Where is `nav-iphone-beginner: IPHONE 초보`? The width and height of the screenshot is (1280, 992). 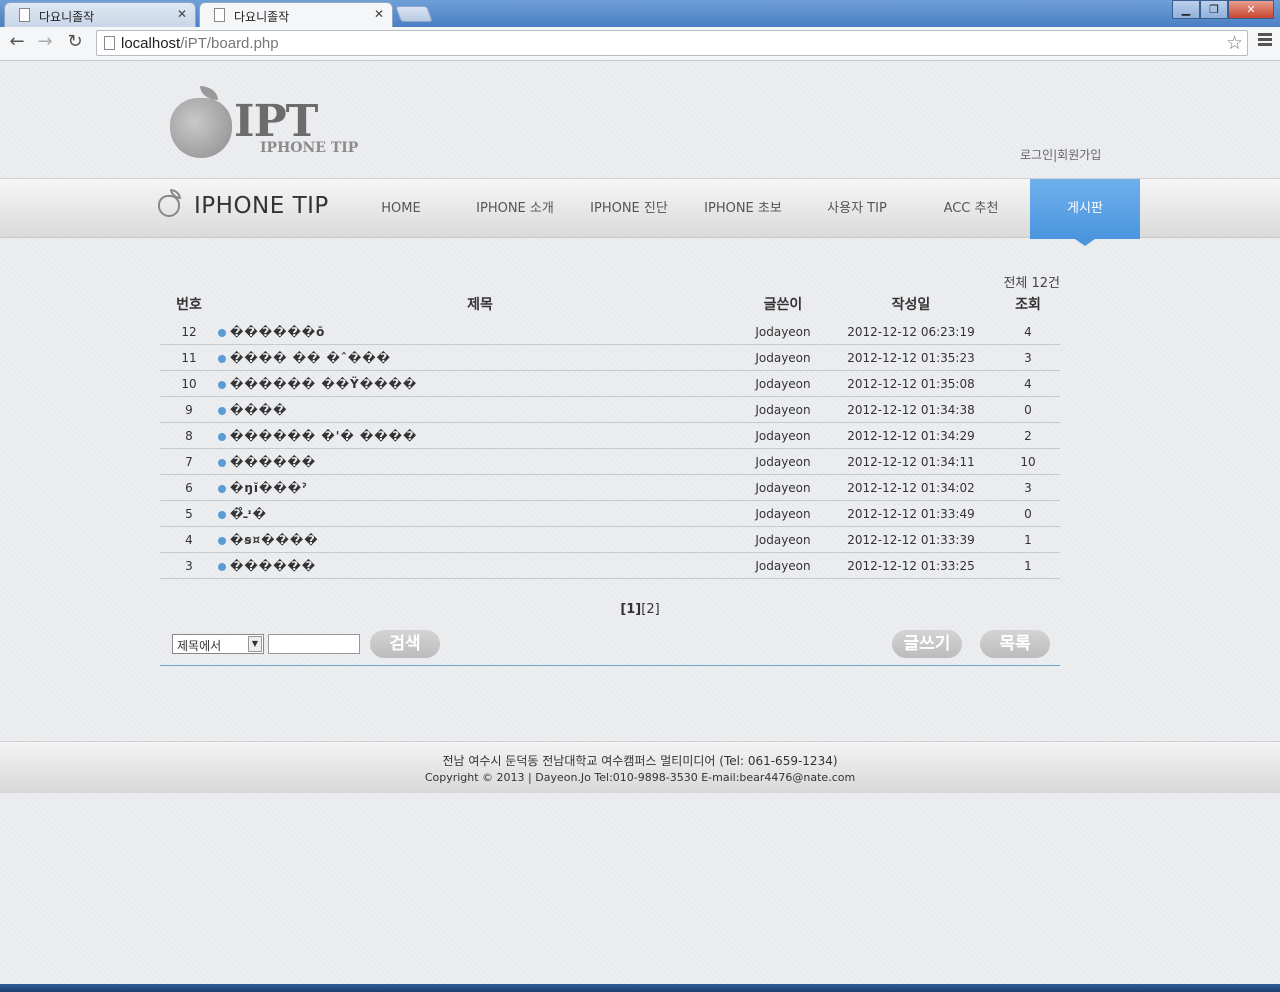 nav-iphone-beginner: IPHONE 초보 is located at coordinates (743, 209).